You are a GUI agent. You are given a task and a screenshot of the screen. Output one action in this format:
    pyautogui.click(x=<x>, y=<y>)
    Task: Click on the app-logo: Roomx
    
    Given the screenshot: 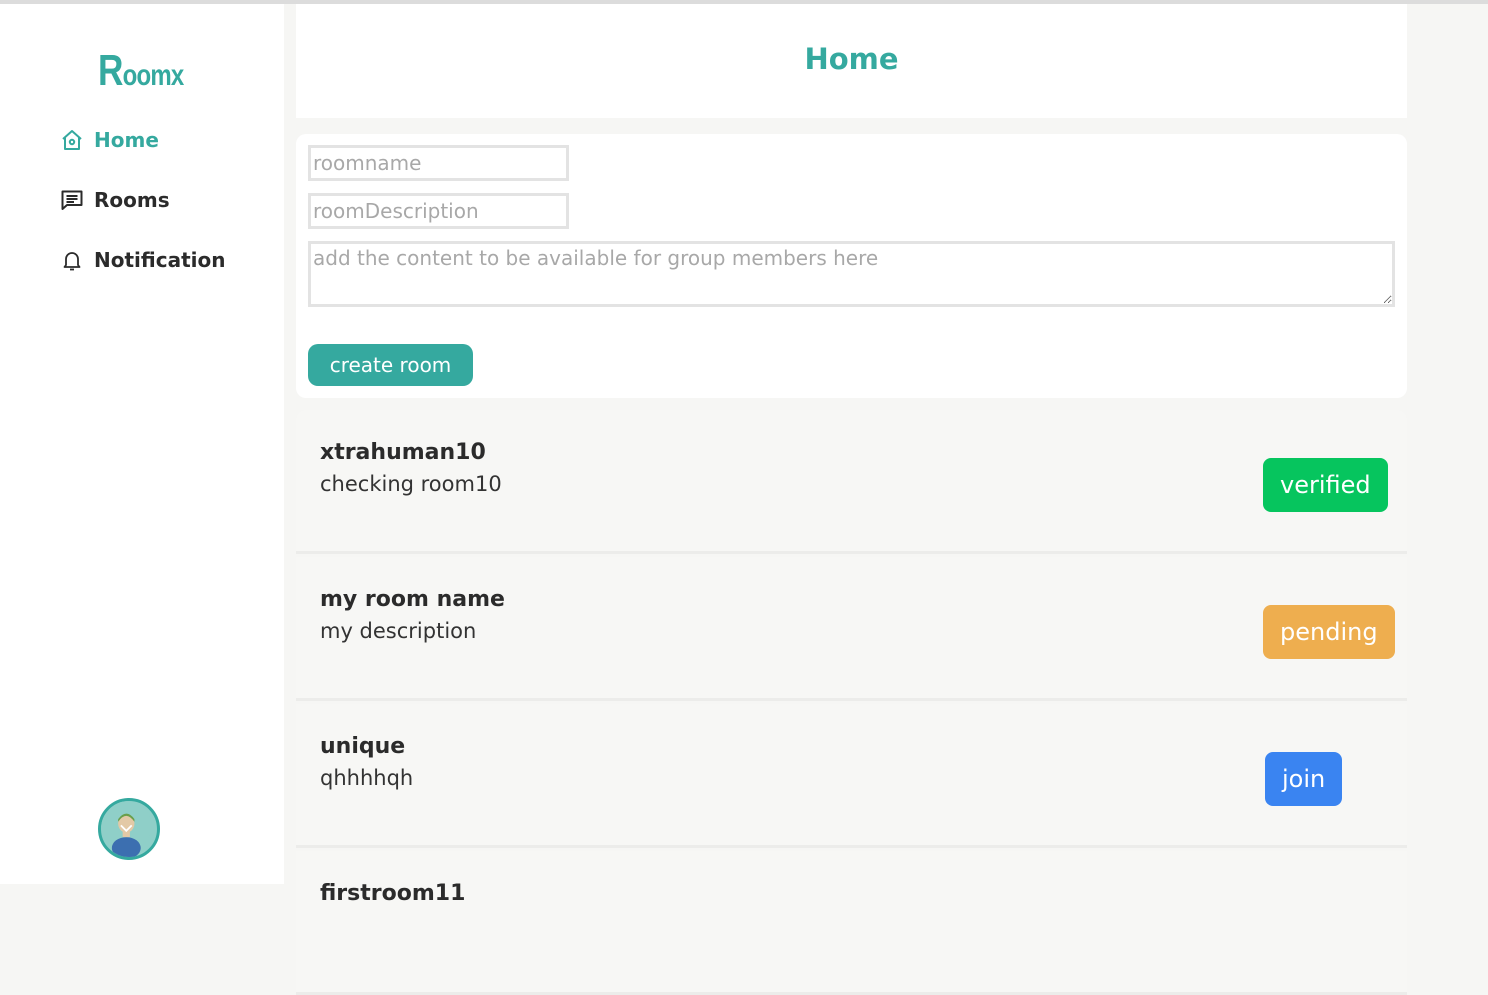 What is the action you would take?
    pyautogui.click(x=141, y=71)
    